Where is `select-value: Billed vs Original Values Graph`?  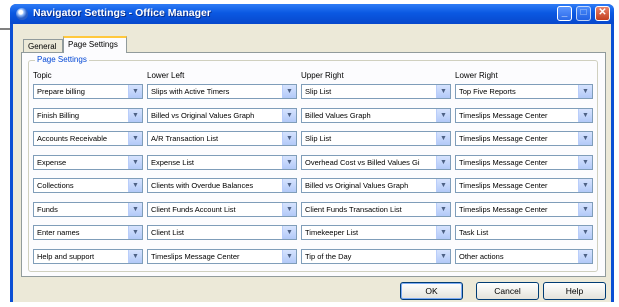 select-value: Billed vs Original Values Graph is located at coordinates (357, 185).